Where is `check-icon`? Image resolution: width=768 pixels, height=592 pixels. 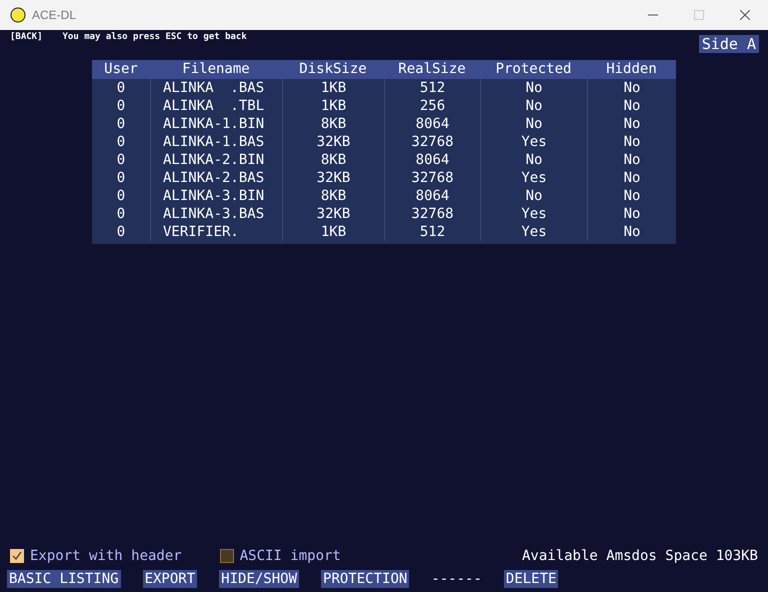 check-icon is located at coordinates (17, 556).